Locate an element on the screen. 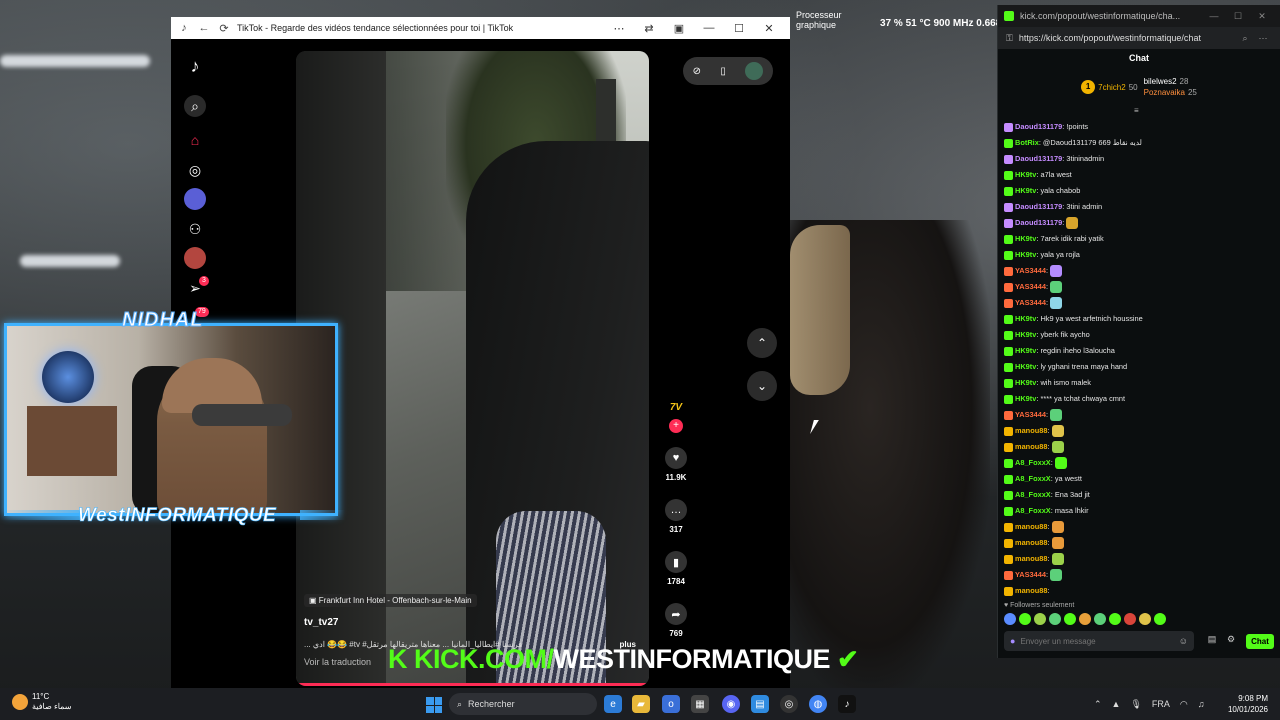  outlook-icon: o is located at coordinates (671, 704).